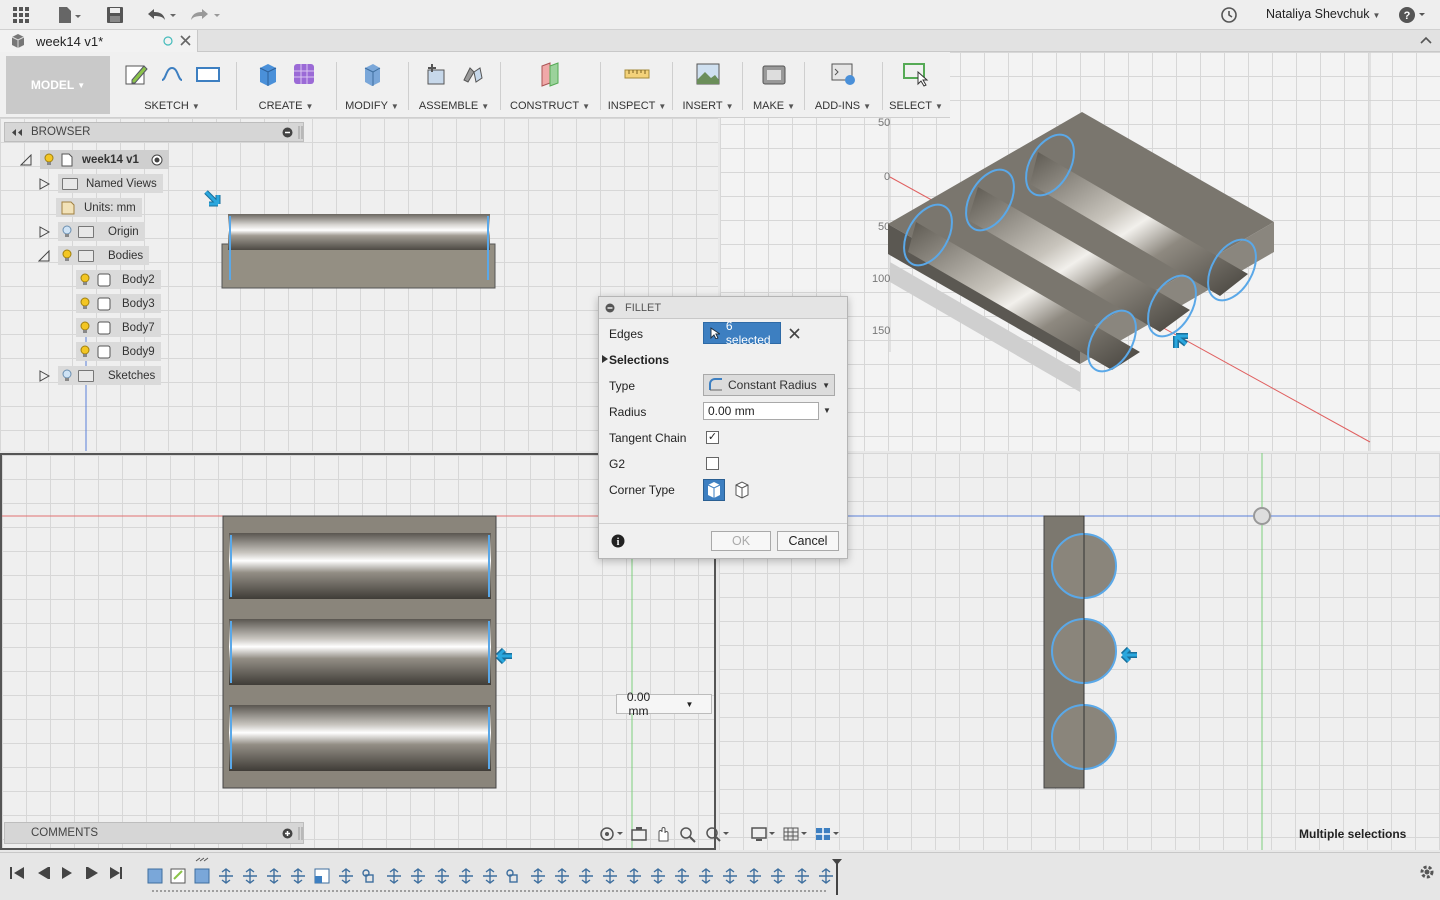  What do you see at coordinates (157, 160) in the screenshot?
I see `activate-radio-icon` at bounding box center [157, 160].